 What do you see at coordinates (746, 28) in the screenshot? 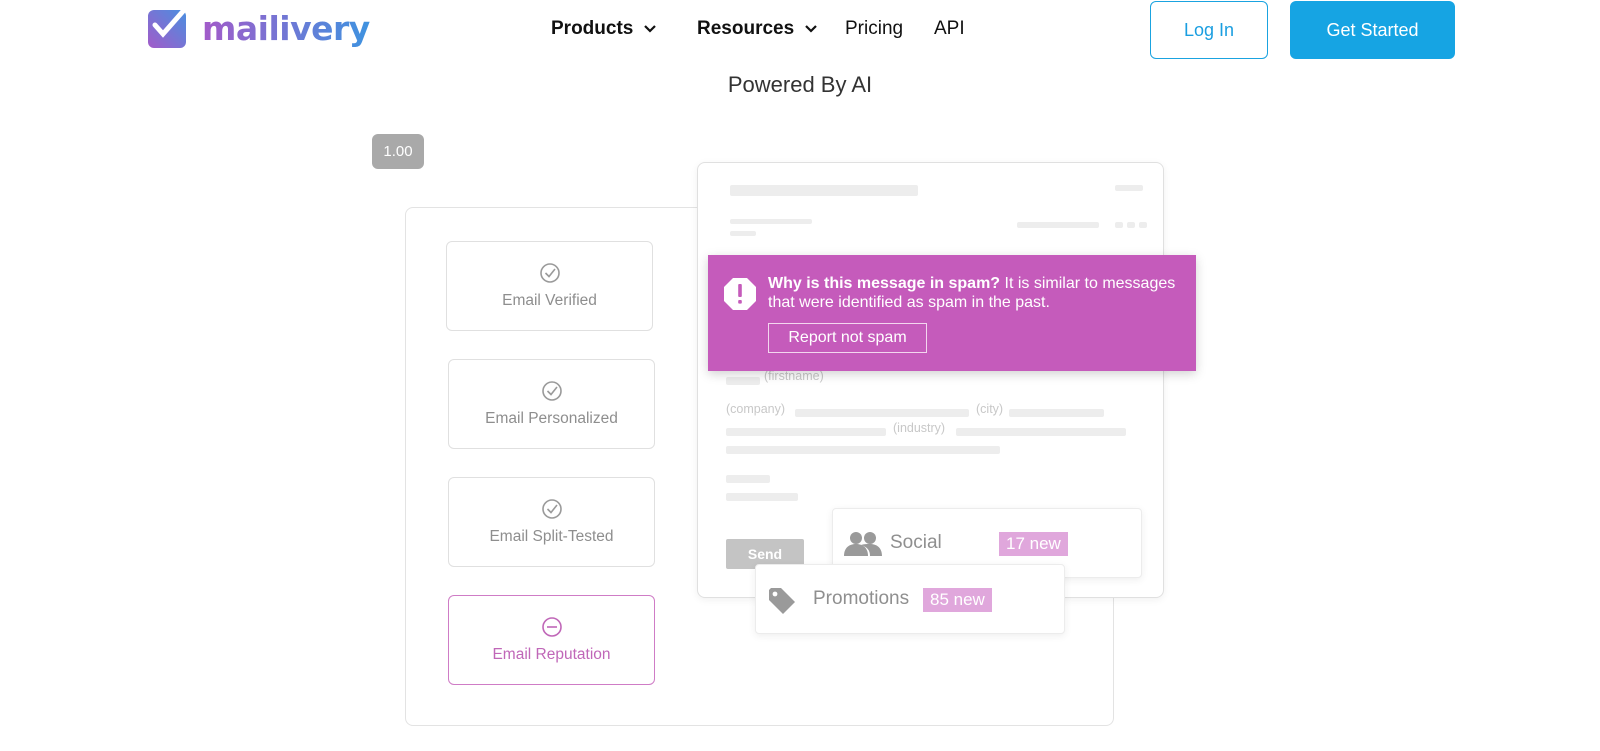
I see `nav-resources-label: Resources` at bounding box center [746, 28].